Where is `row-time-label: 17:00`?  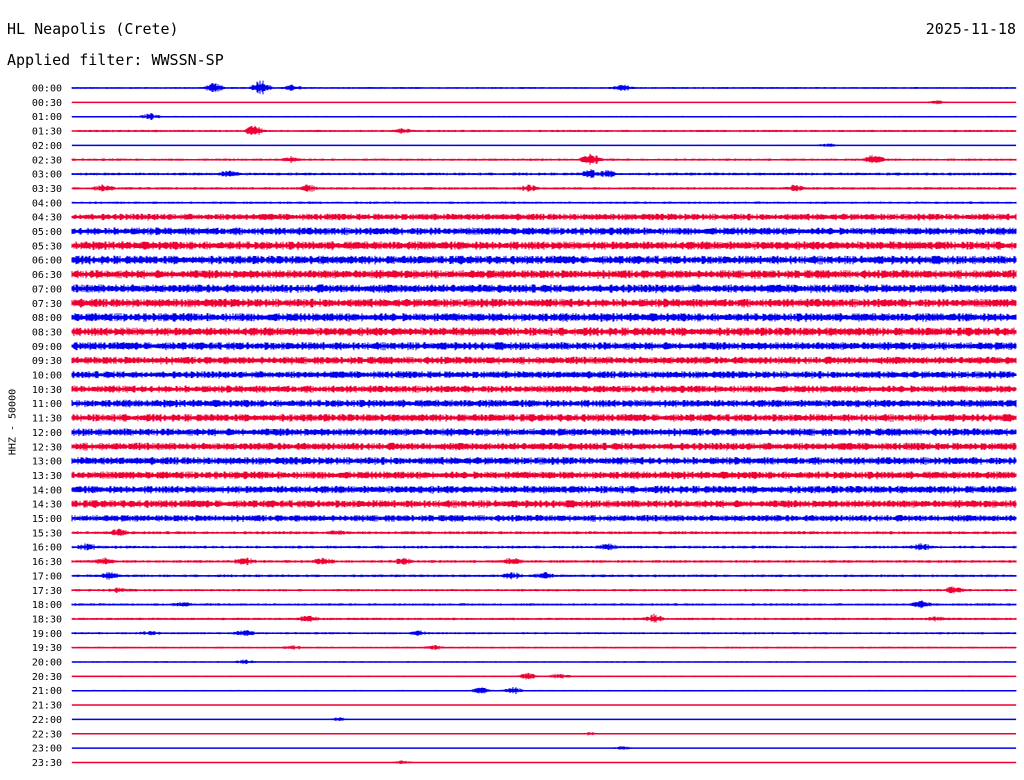
row-time-label: 17:00 is located at coordinates (47, 576).